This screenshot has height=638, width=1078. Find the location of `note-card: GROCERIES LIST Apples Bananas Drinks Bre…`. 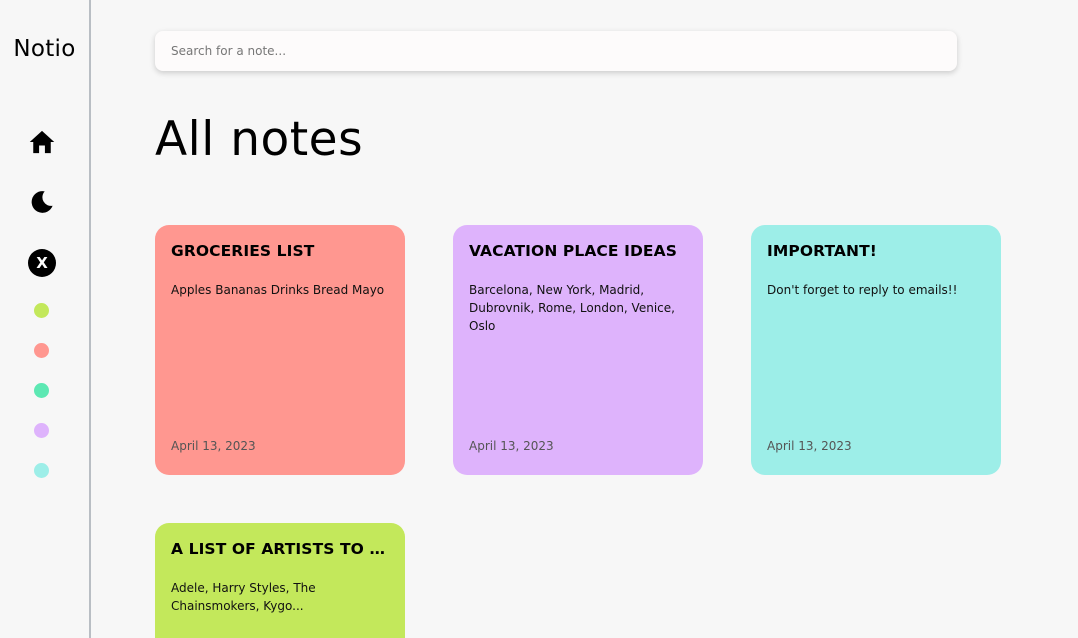

note-card: GROCERIES LIST Apples Bananas Drinks Bre… is located at coordinates (280, 350).